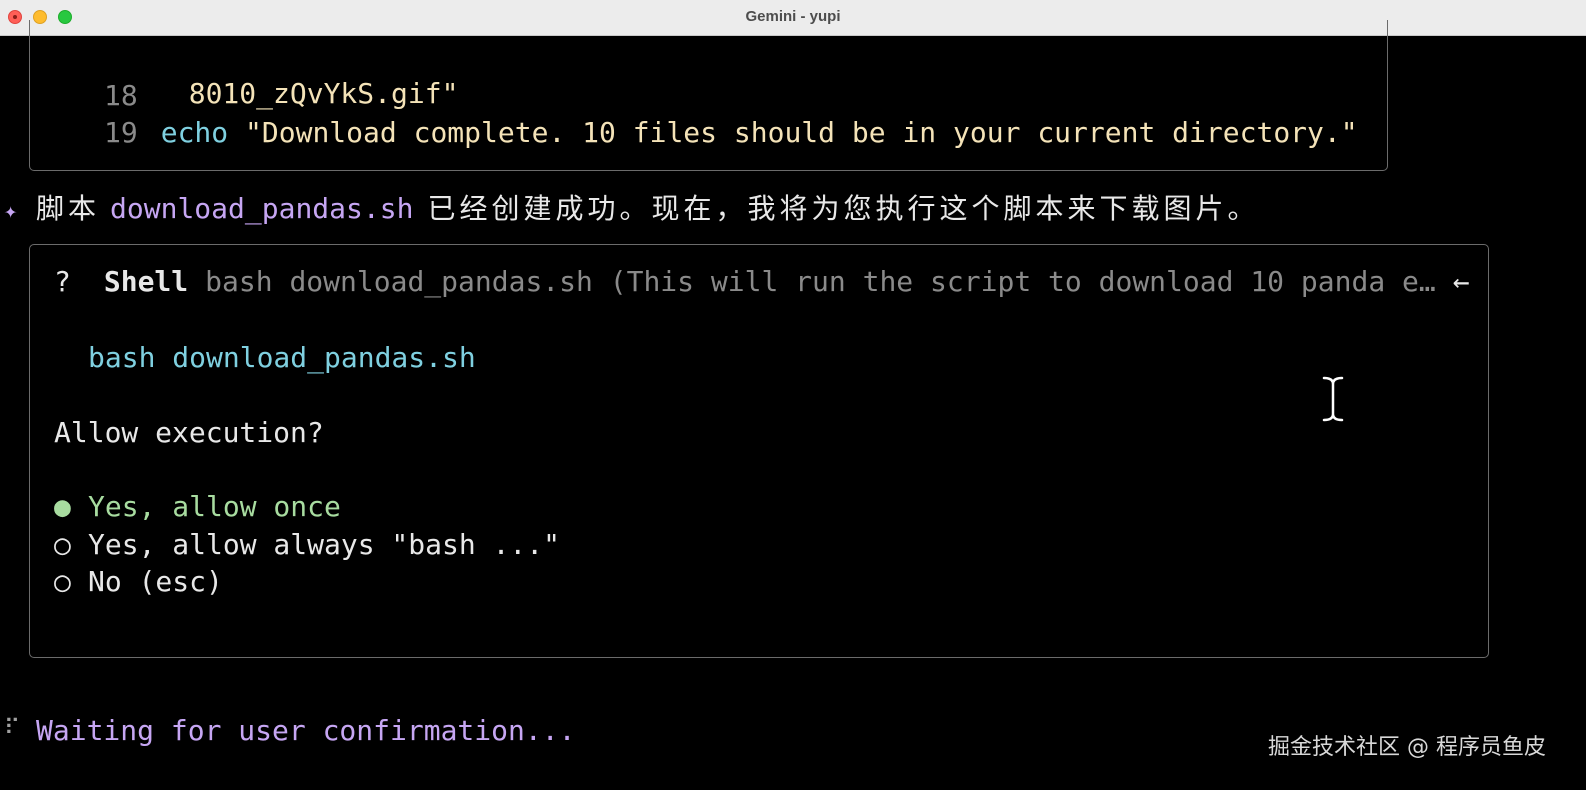 The image size is (1586, 790). I want to click on code-line-text: 8010_zQvYkS.gif", so click(323, 93).